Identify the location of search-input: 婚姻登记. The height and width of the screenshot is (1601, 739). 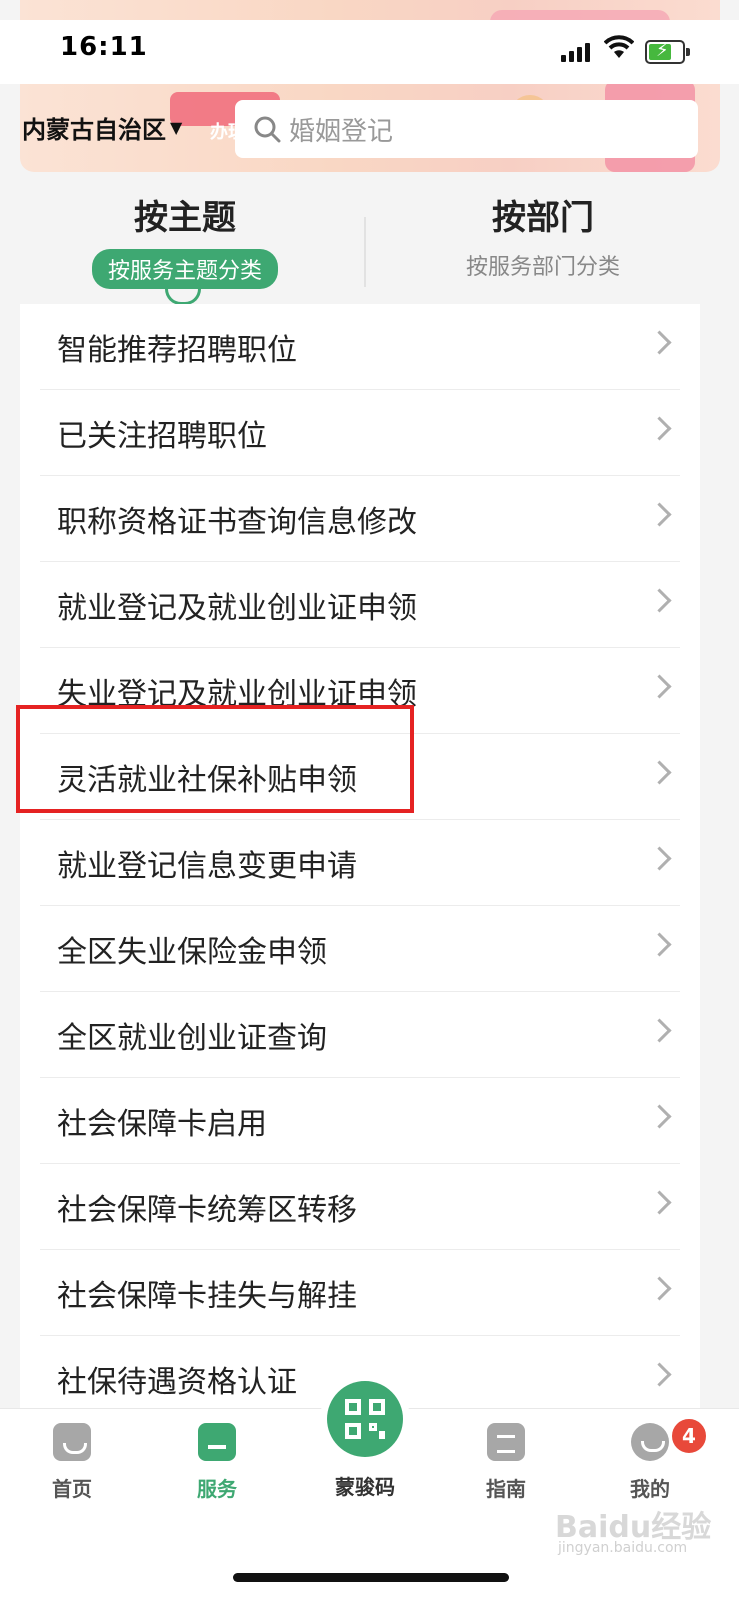
(466, 129).